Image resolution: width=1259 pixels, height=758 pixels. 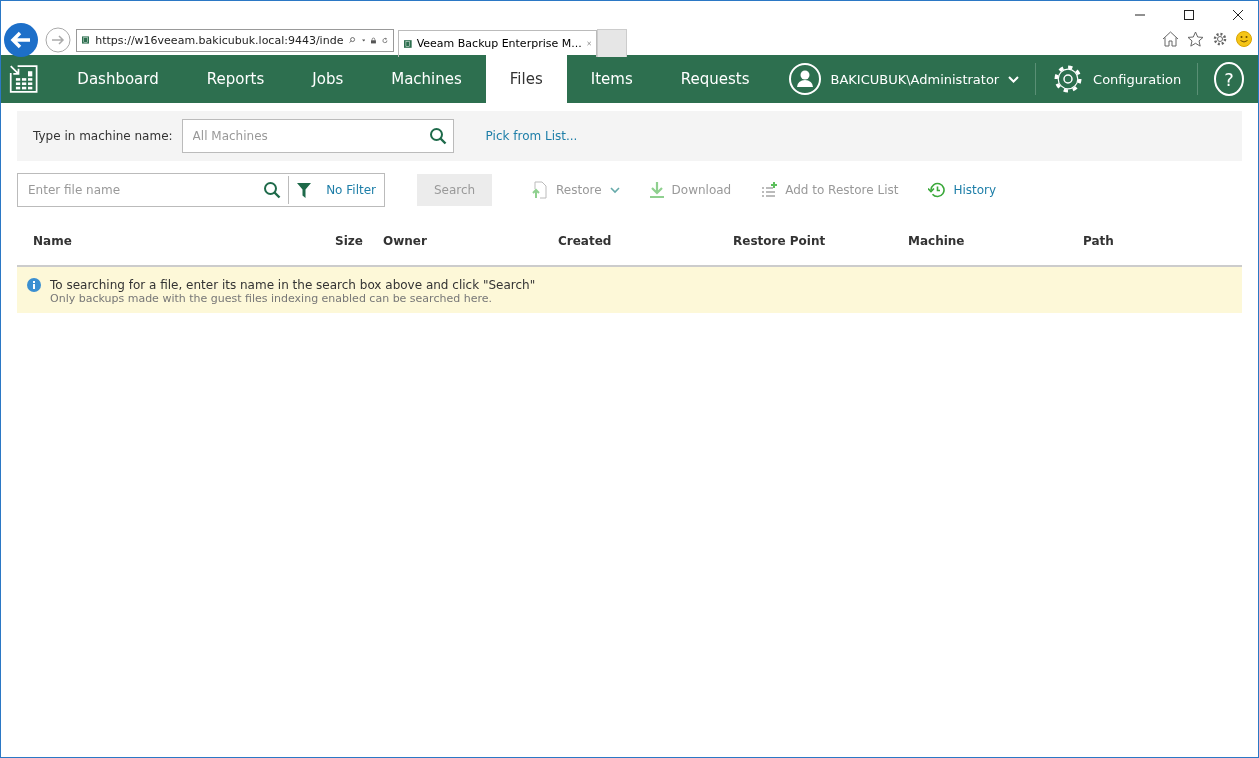 What do you see at coordinates (1195, 39) in the screenshot?
I see `star-icon` at bounding box center [1195, 39].